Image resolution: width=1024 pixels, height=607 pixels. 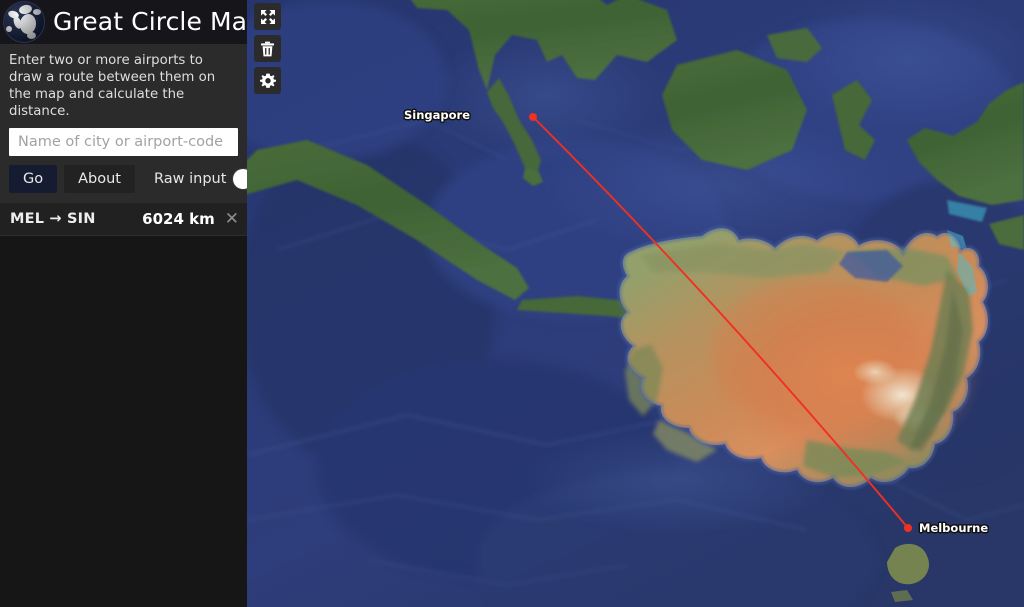 I want to click on trash-icon, so click(x=267, y=49).